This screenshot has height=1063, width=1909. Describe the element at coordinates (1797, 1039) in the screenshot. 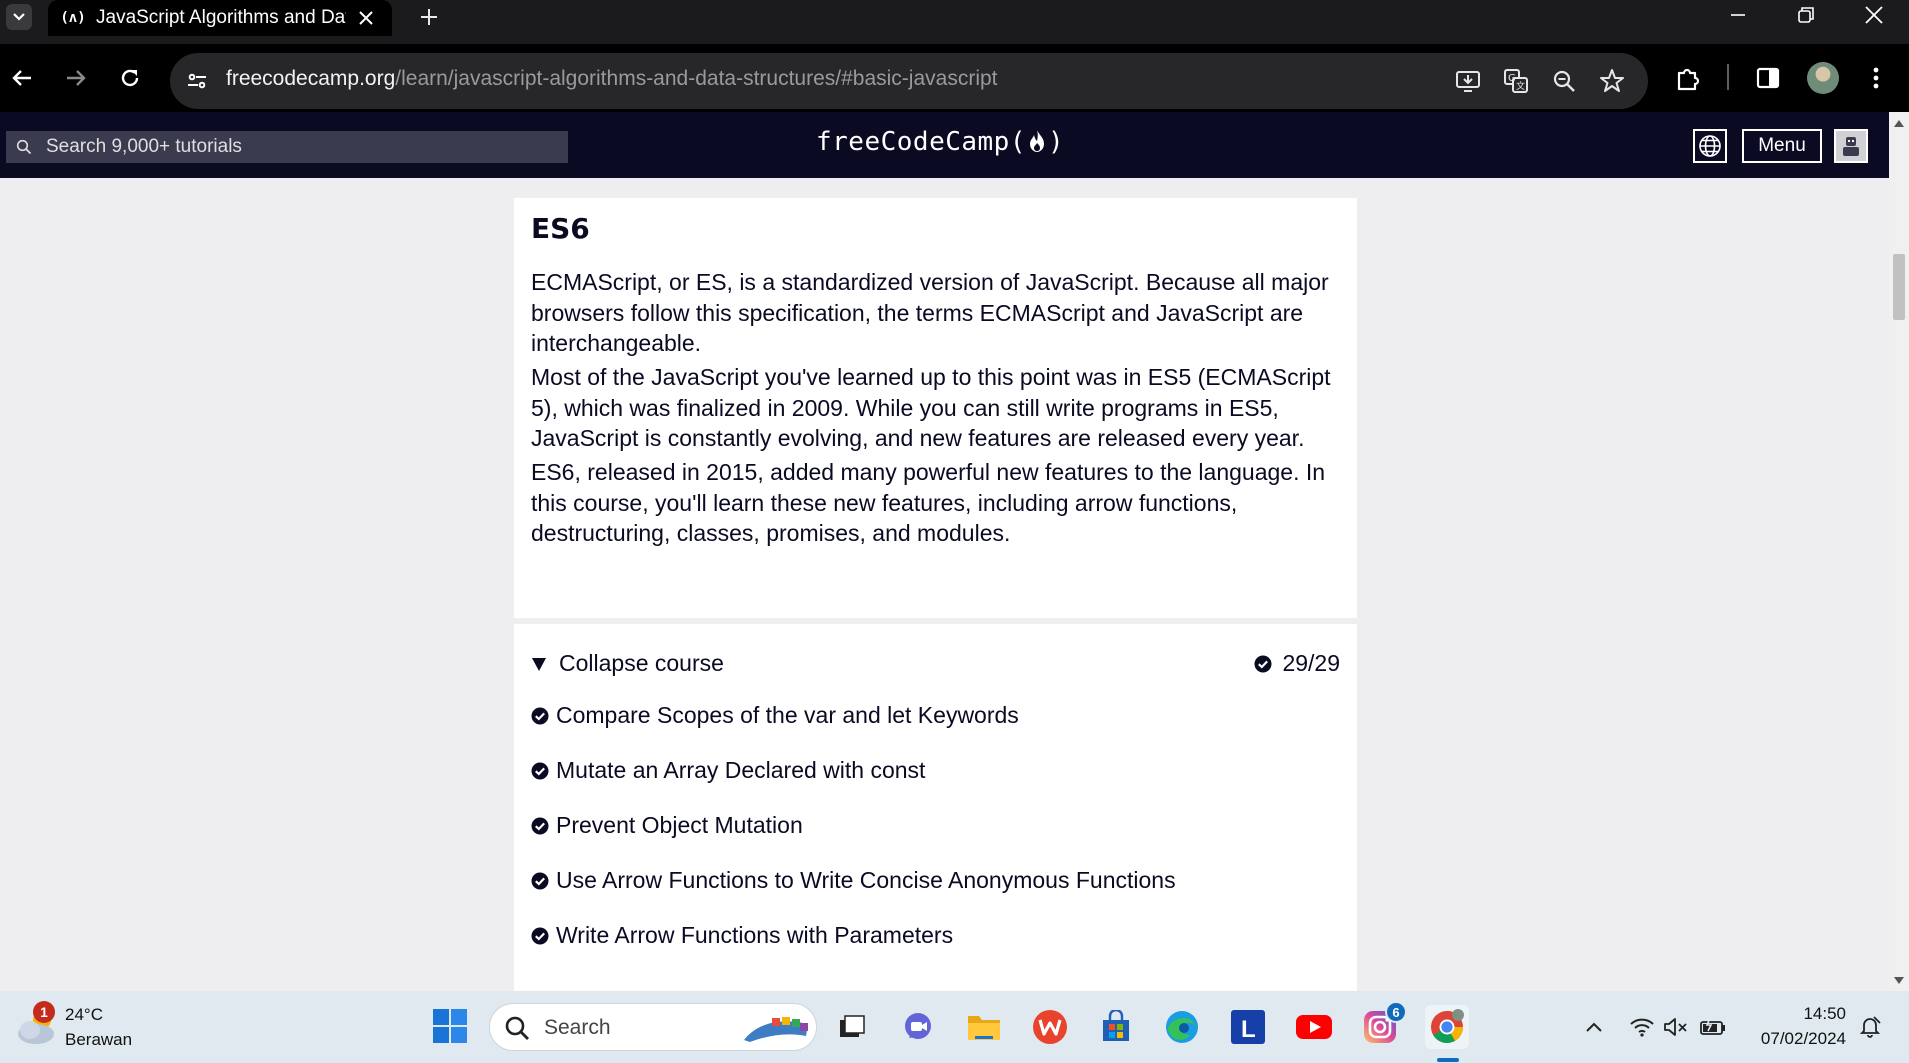

I see `clock-date: 07/02/2024` at that location.